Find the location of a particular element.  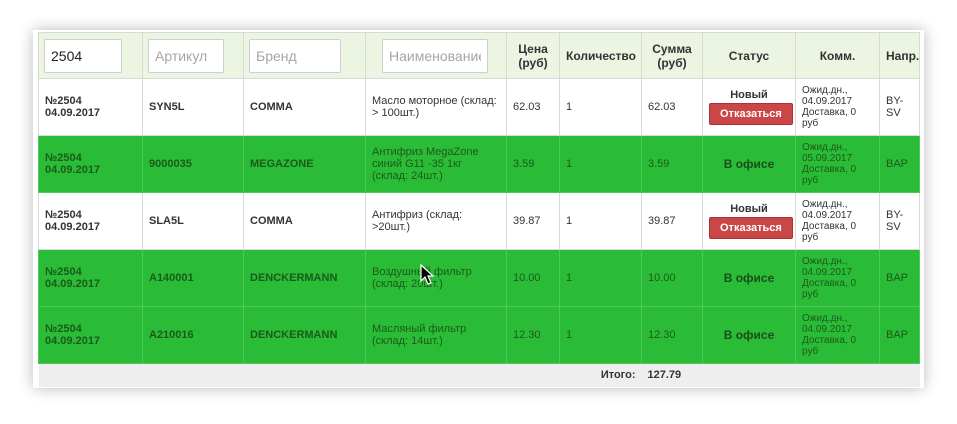

article-cell: SLA5L is located at coordinates (193, 221).